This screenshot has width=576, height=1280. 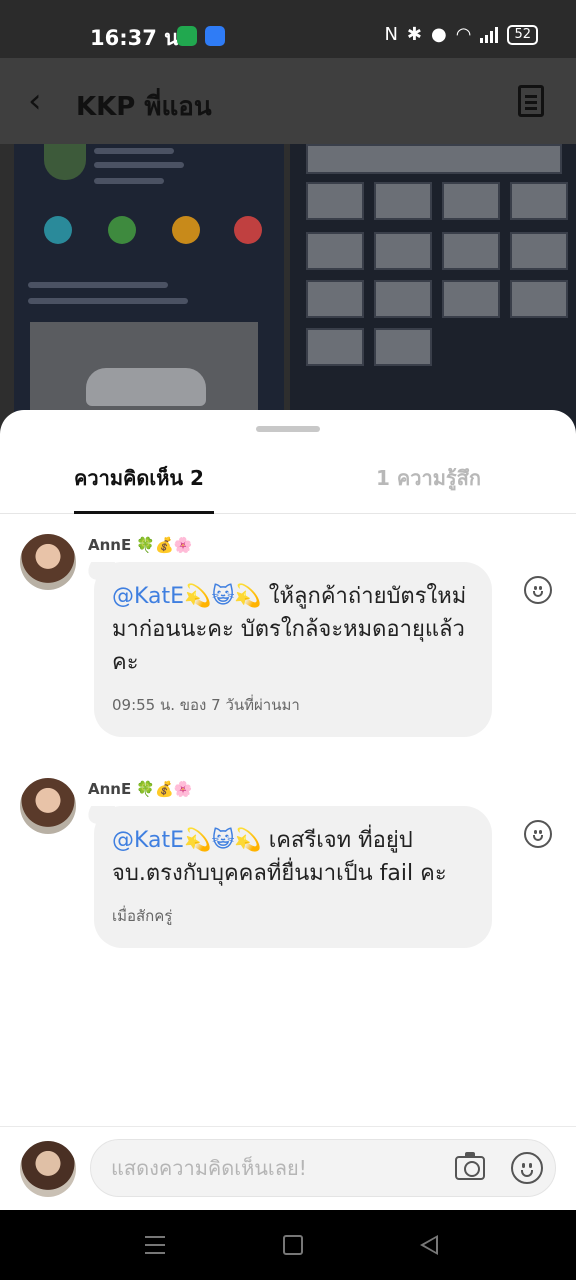 I want to click on back-triangle-icon, so click(x=429, y=1245).